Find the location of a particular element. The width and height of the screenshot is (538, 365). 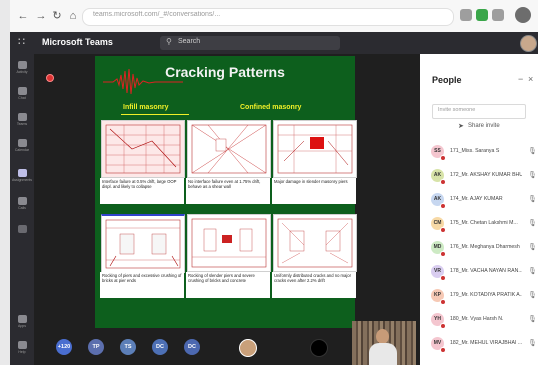

recording-icon is located at coordinates (50, 78).